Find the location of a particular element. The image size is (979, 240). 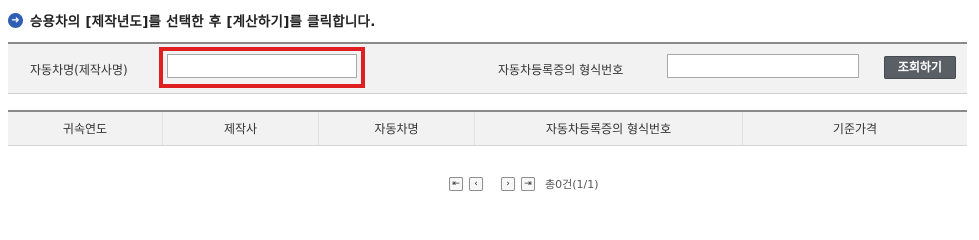

column-header-car-name: 자동차명 is located at coordinates (397, 128).